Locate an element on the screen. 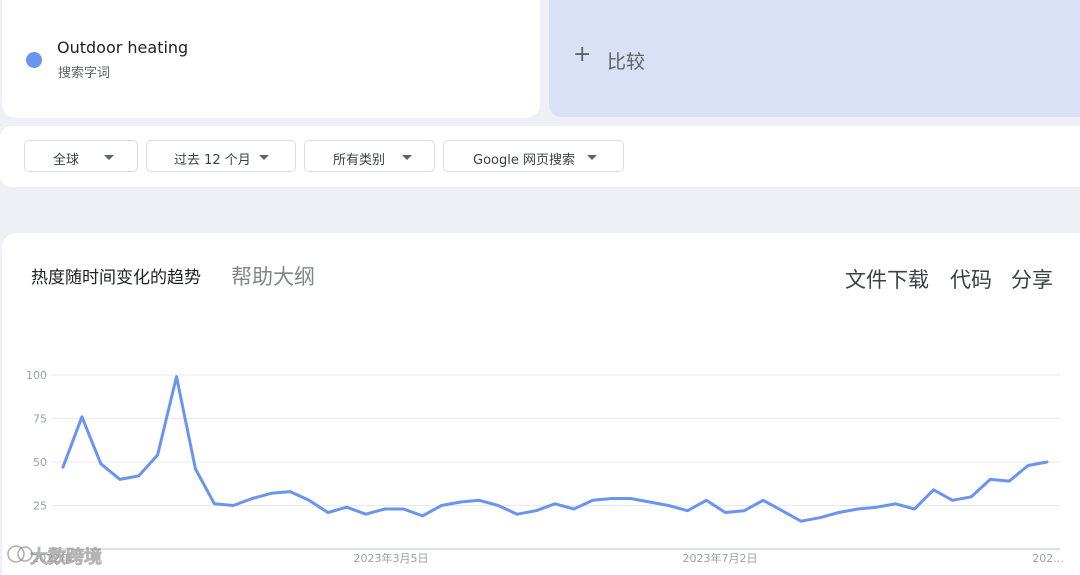  y-axis-ticks: 100 75 50 25 is located at coordinates (36, 441).